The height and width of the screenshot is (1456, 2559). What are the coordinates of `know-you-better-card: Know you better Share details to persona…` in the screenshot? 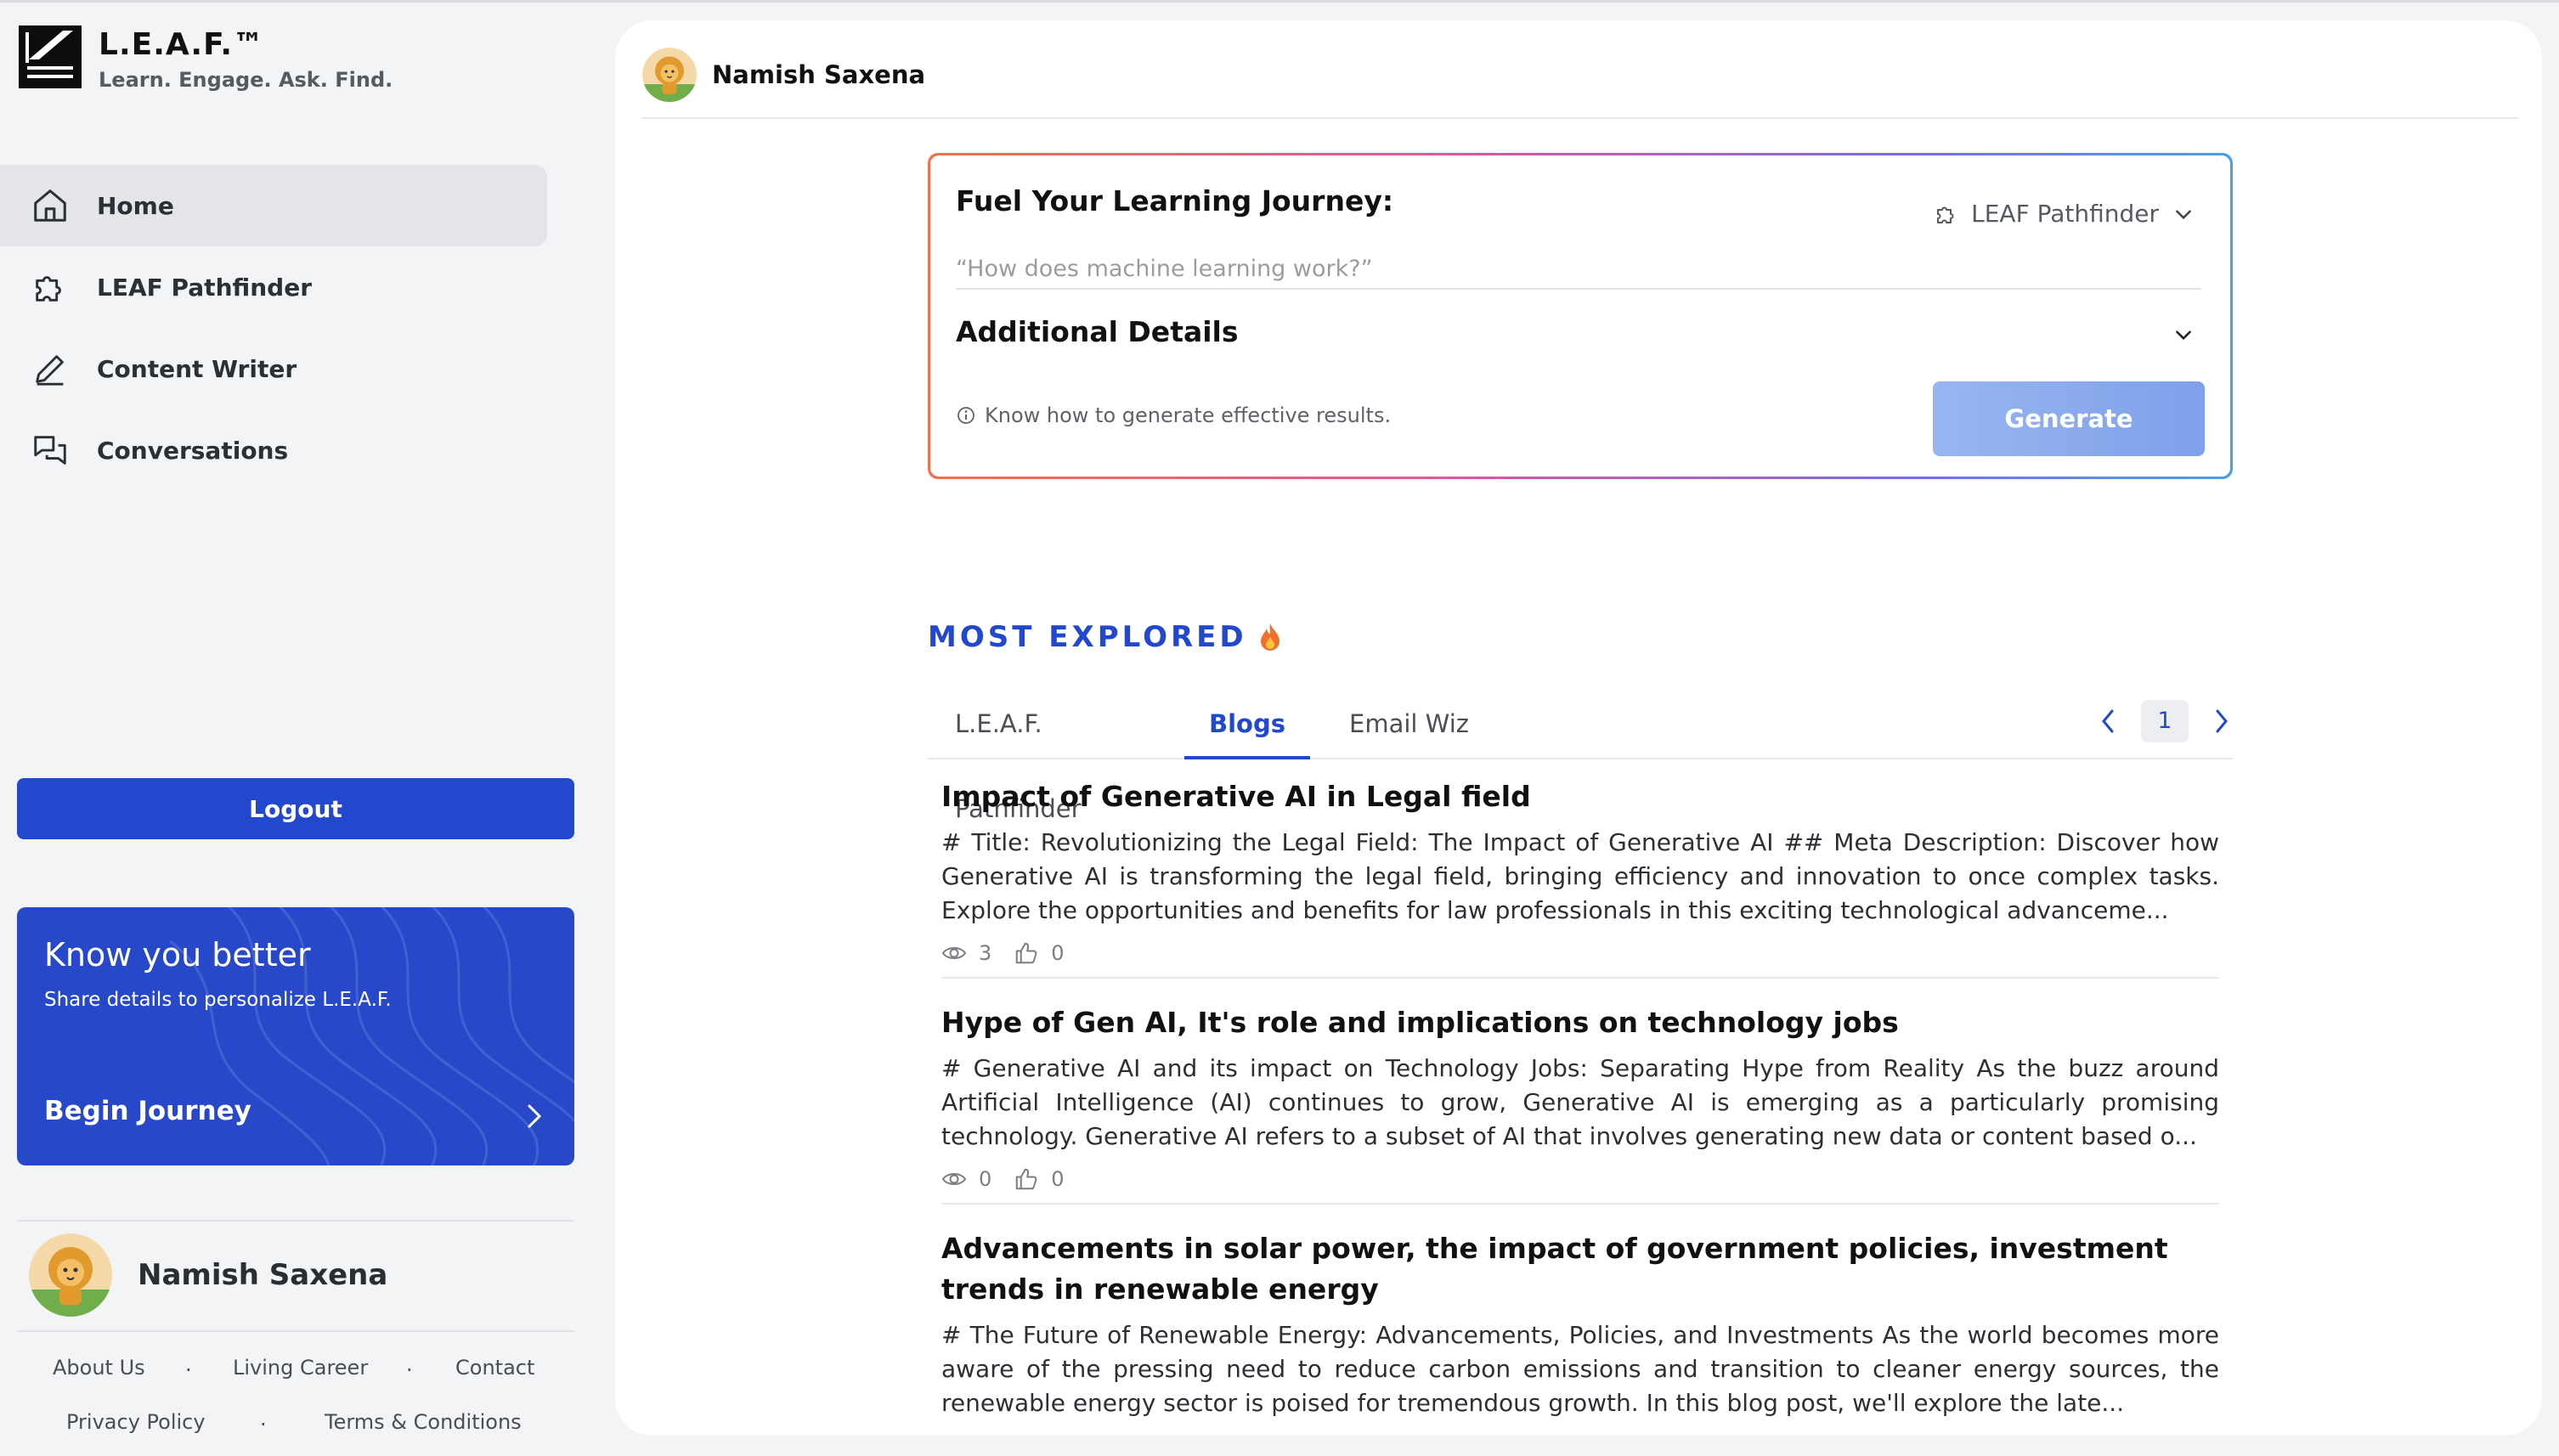 It's located at (296, 1036).